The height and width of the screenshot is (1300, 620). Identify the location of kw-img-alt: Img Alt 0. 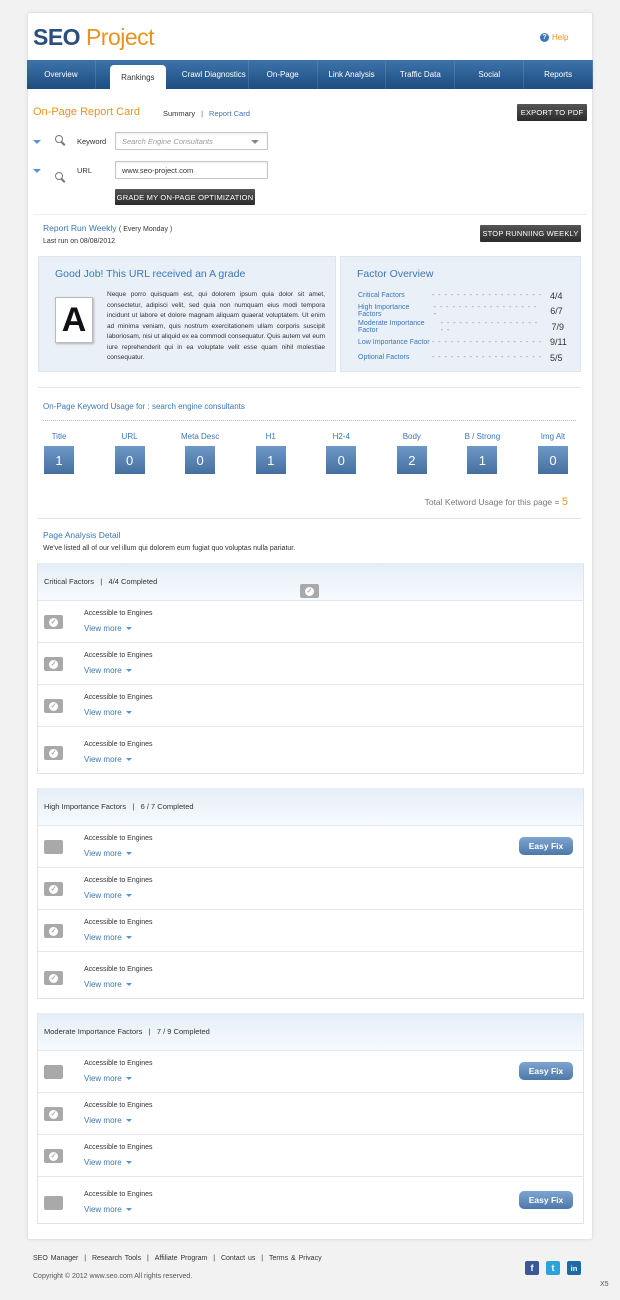
(553, 453).